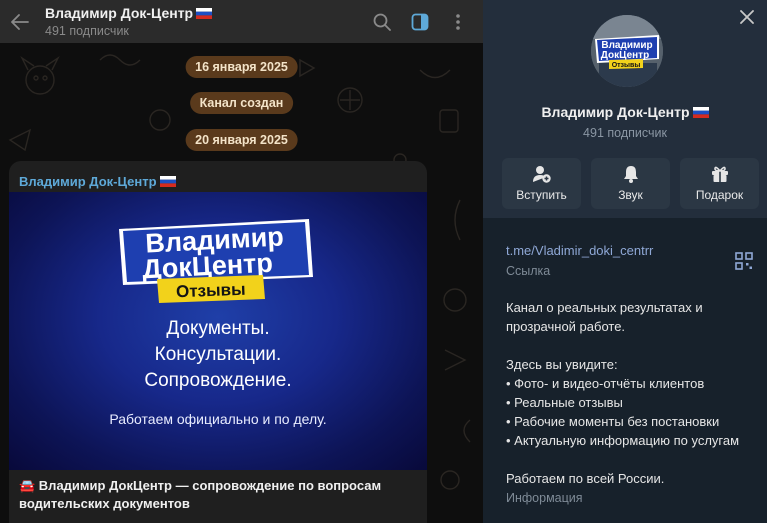 The image size is (767, 523). Describe the element at coordinates (119, 13) in the screenshot. I see `chat-title: Владимир Док-Центр` at that location.